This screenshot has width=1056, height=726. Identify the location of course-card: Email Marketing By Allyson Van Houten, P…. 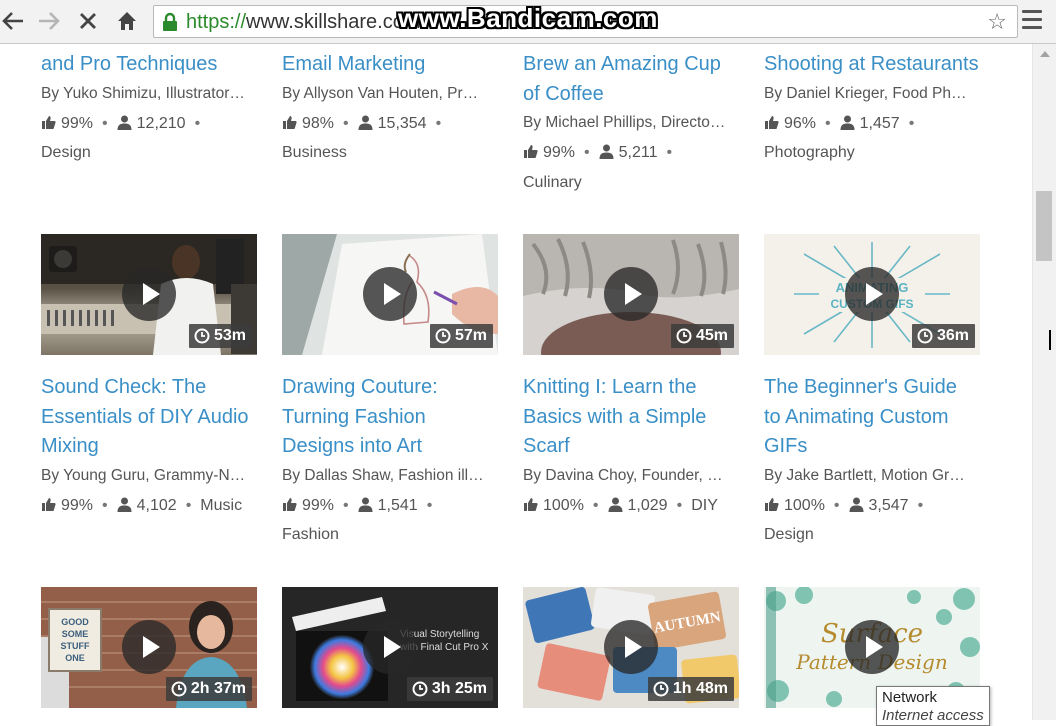
(390, 109).